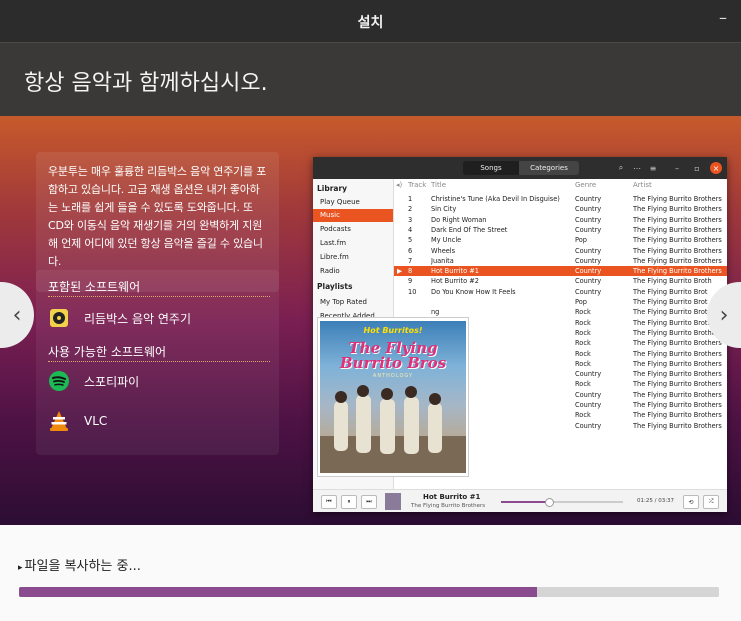 This screenshot has height=621, width=741. I want to click on seek-knob, so click(549, 502).